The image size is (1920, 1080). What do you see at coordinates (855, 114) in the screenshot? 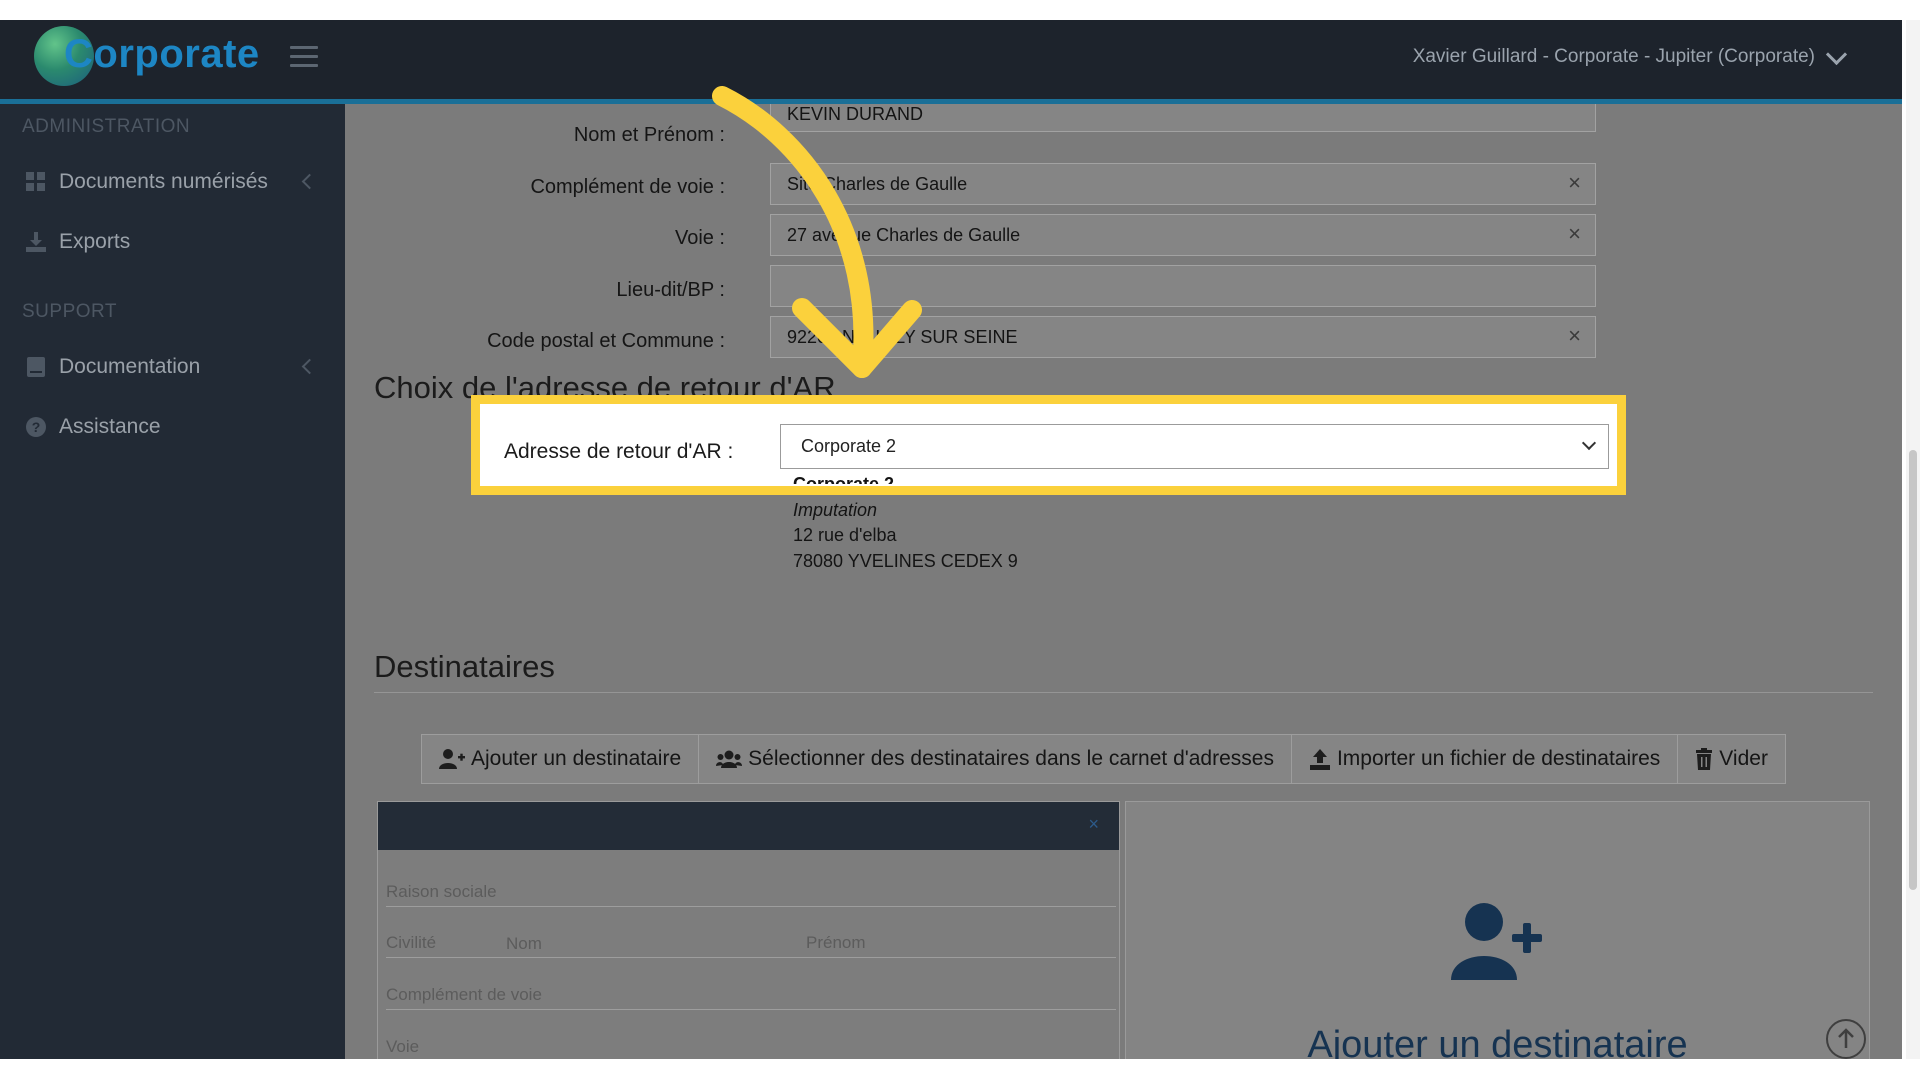
I see `nom-prenom-value: KEVIN DURAND` at bounding box center [855, 114].